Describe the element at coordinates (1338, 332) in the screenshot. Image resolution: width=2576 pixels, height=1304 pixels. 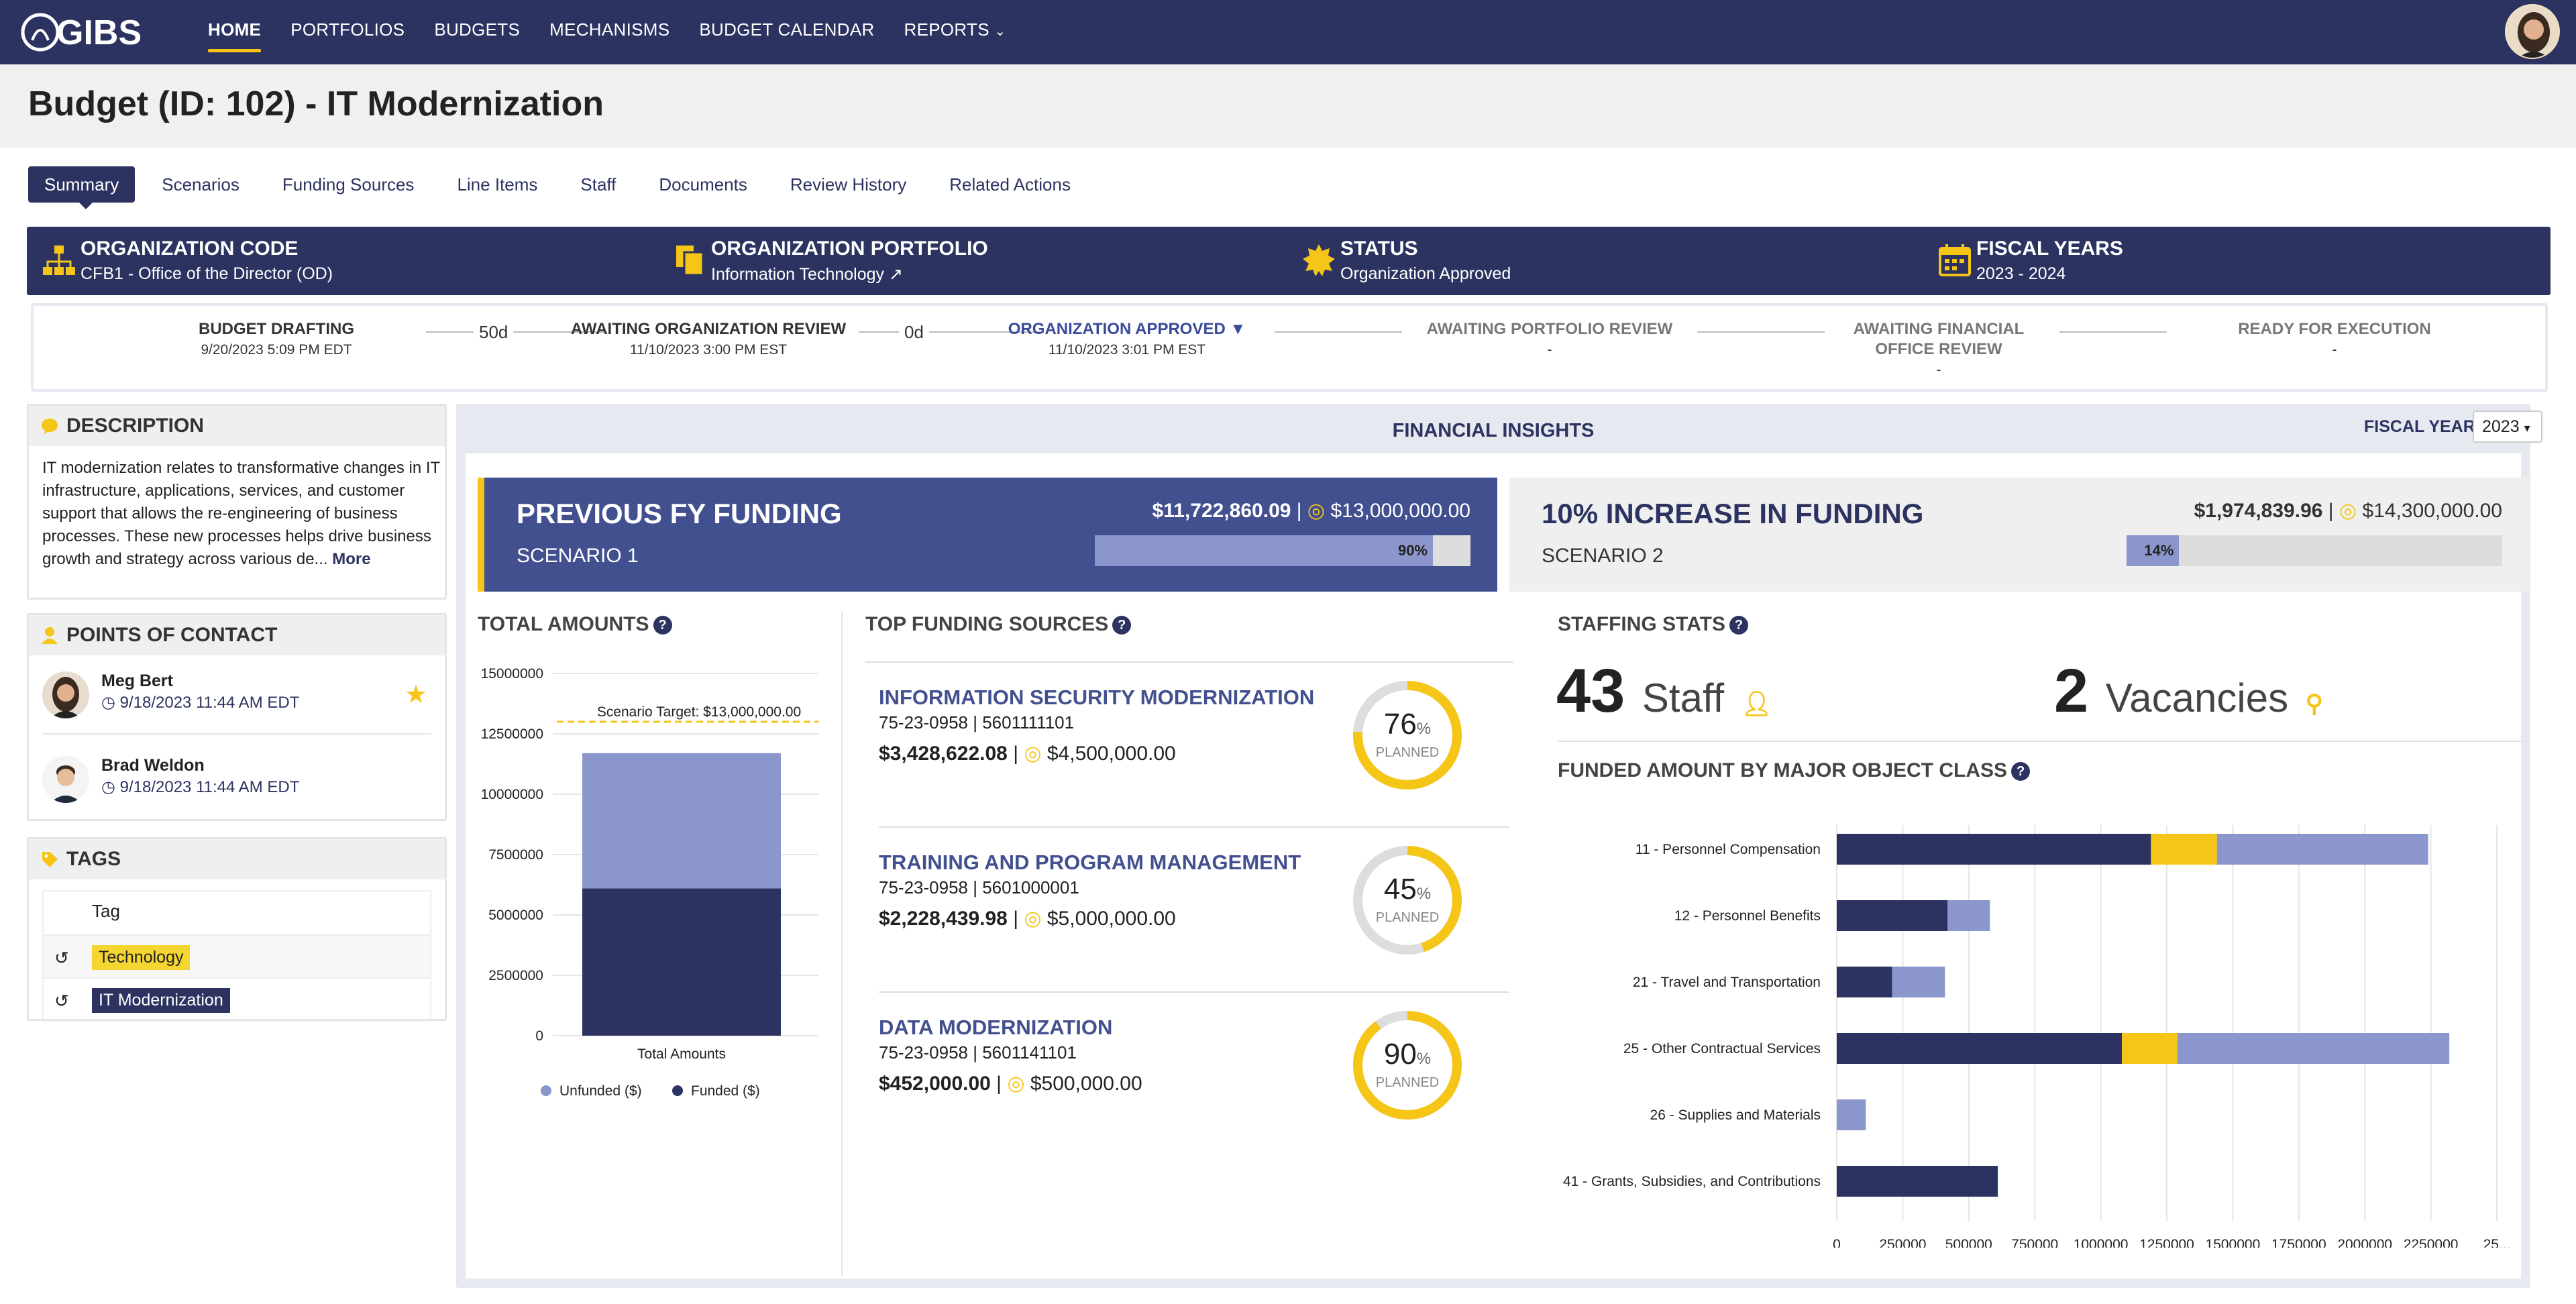
I see `workflow-connector` at that location.